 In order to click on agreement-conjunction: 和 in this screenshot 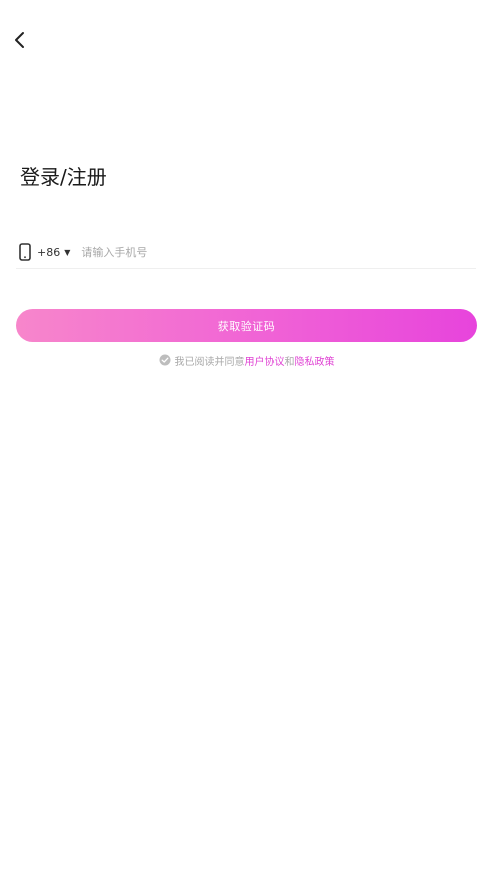, I will do `click(289, 362)`.